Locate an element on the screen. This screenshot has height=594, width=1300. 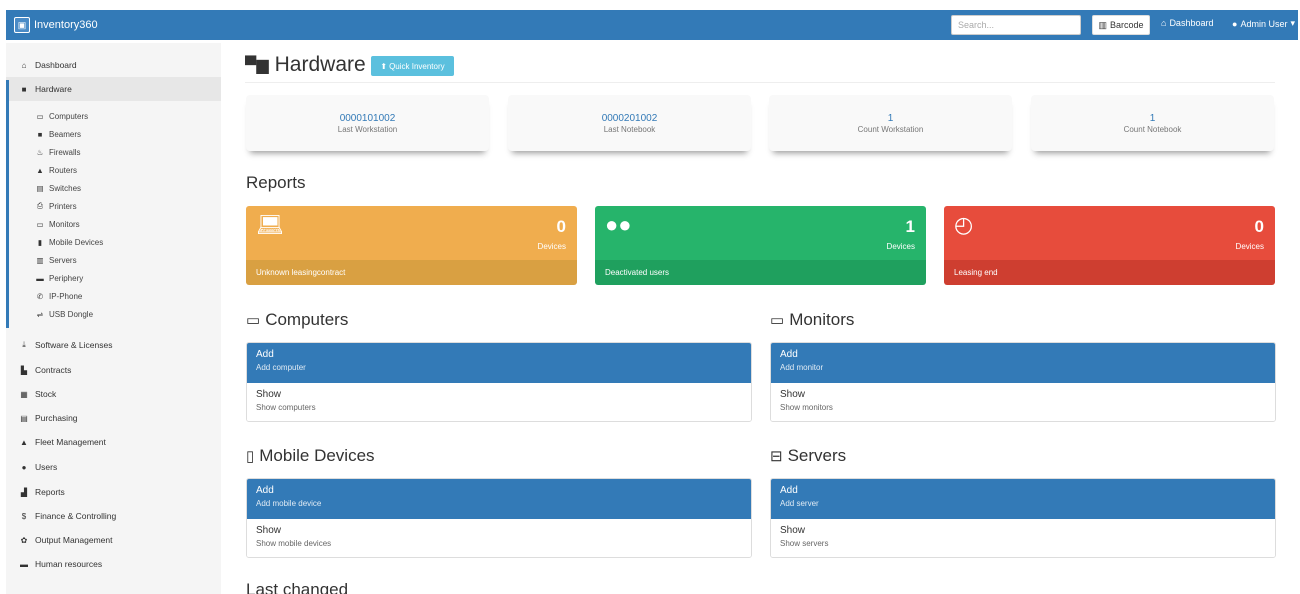
action-subtitle: Show computers is located at coordinates (286, 407).